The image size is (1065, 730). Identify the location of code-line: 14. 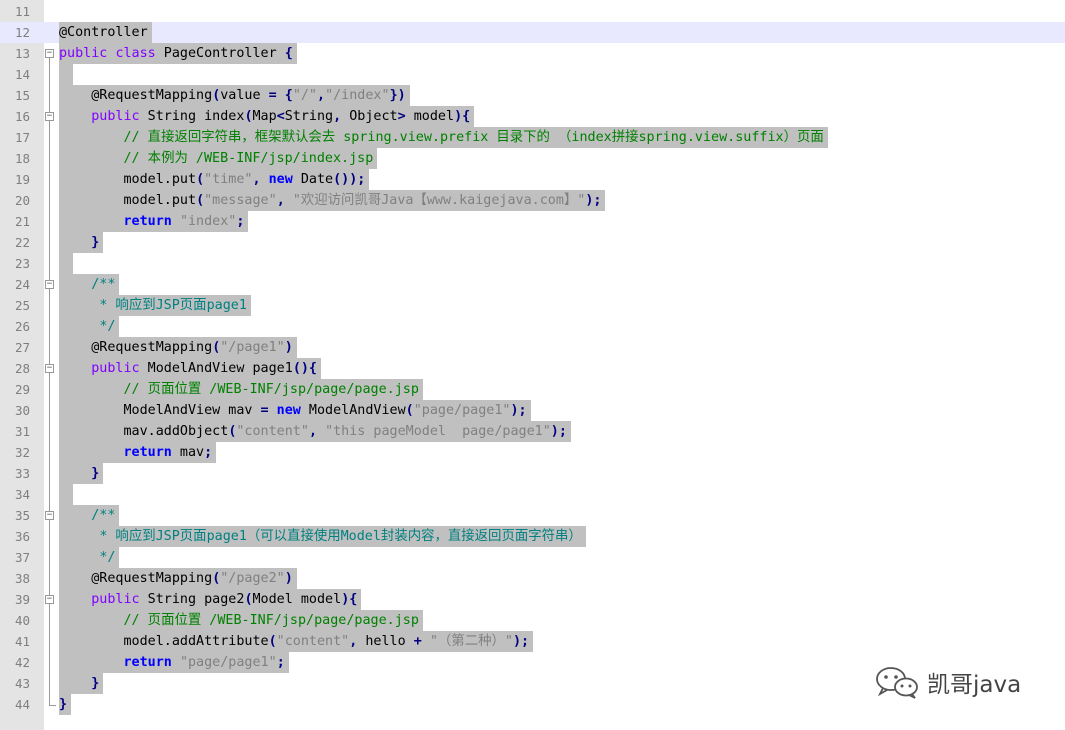
(532, 74).